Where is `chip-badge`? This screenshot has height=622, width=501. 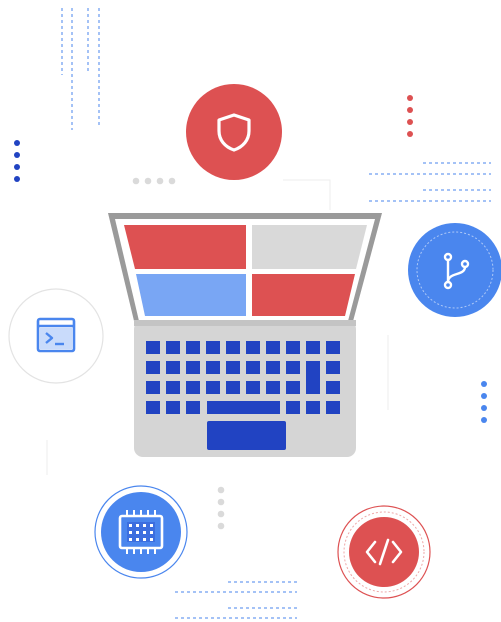 chip-badge is located at coordinates (141, 532).